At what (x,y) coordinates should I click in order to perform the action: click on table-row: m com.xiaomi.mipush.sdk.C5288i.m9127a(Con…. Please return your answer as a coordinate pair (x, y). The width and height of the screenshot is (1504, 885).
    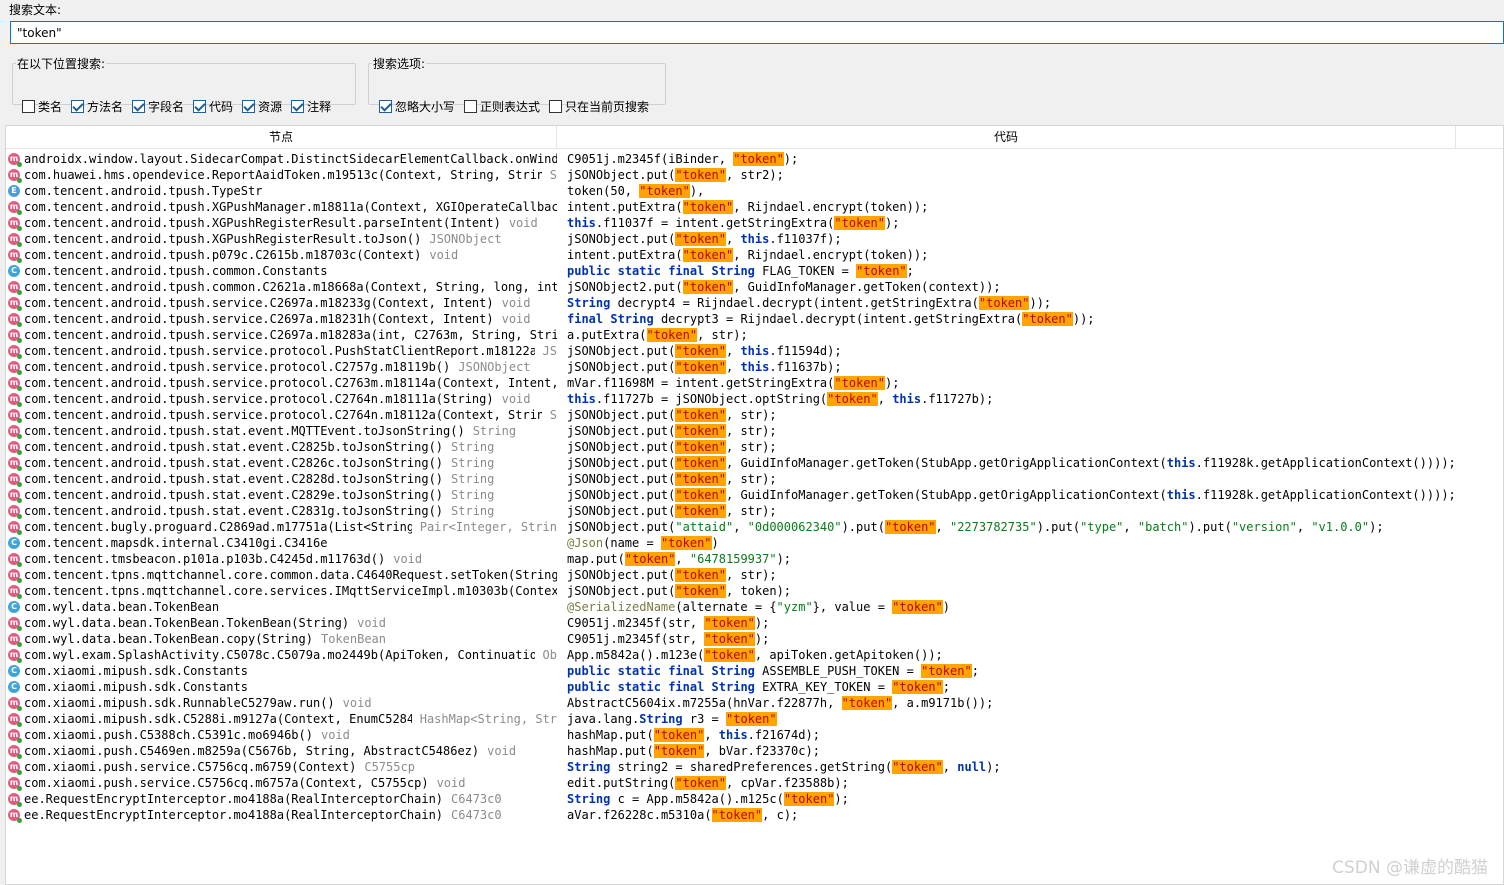
    Looking at the image, I should click on (754, 719).